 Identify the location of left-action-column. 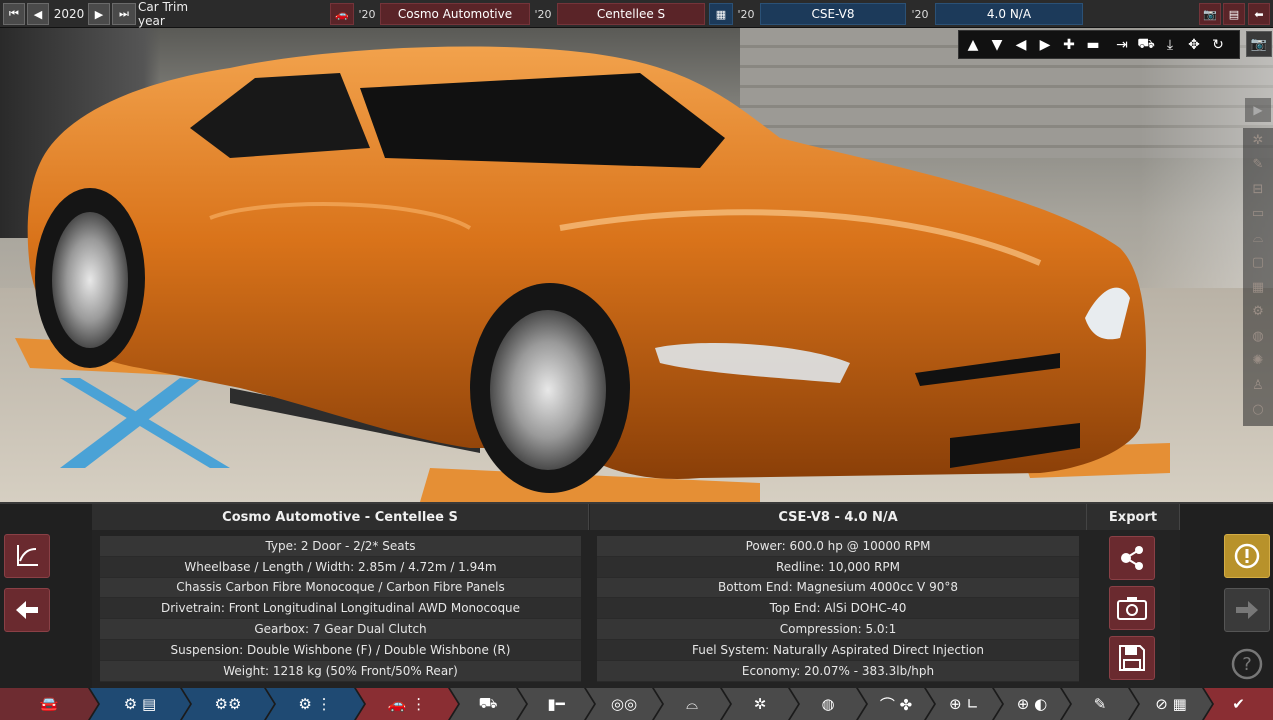
(46, 596).